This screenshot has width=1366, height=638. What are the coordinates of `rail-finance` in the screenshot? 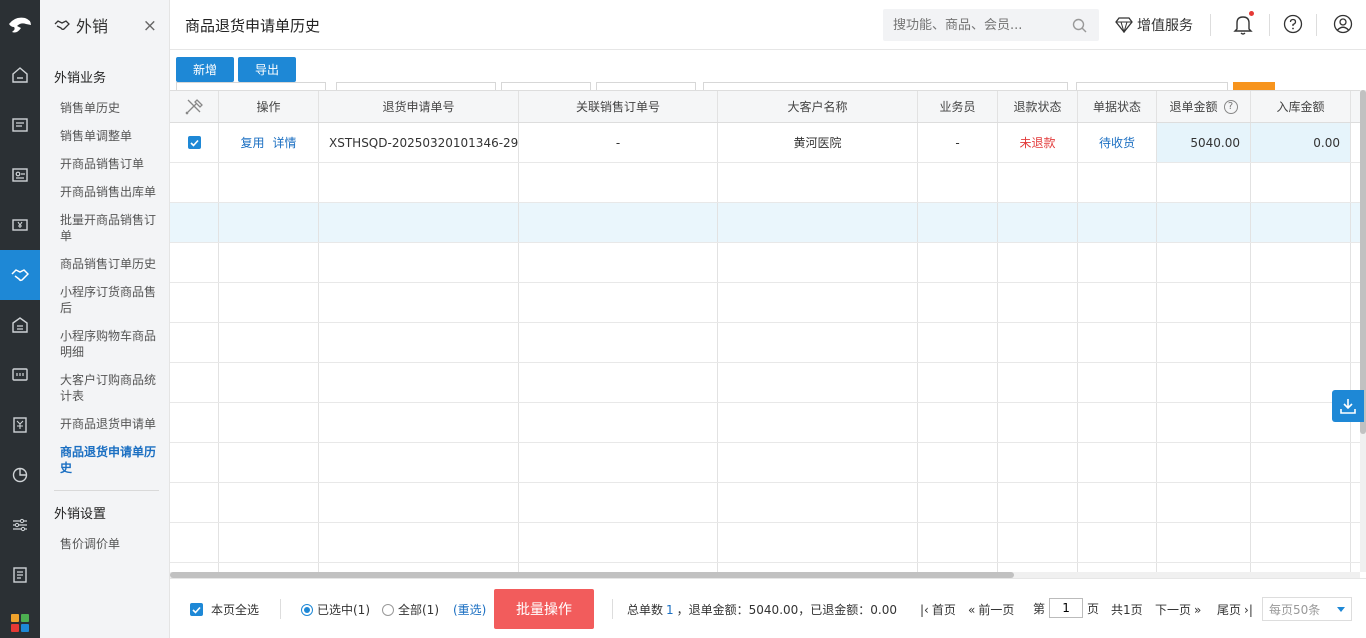 It's located at (20, 425).